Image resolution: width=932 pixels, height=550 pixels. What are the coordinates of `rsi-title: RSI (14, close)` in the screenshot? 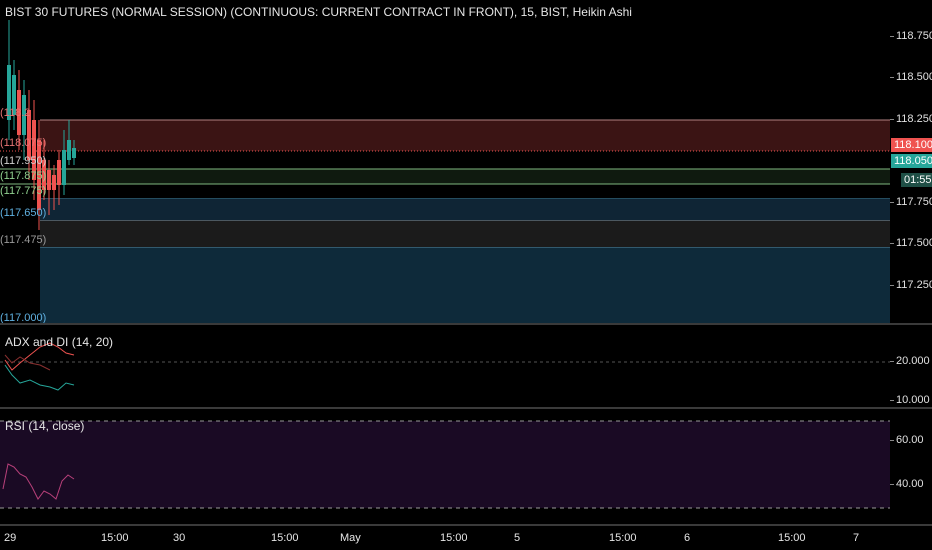 It's located at (45, 426).